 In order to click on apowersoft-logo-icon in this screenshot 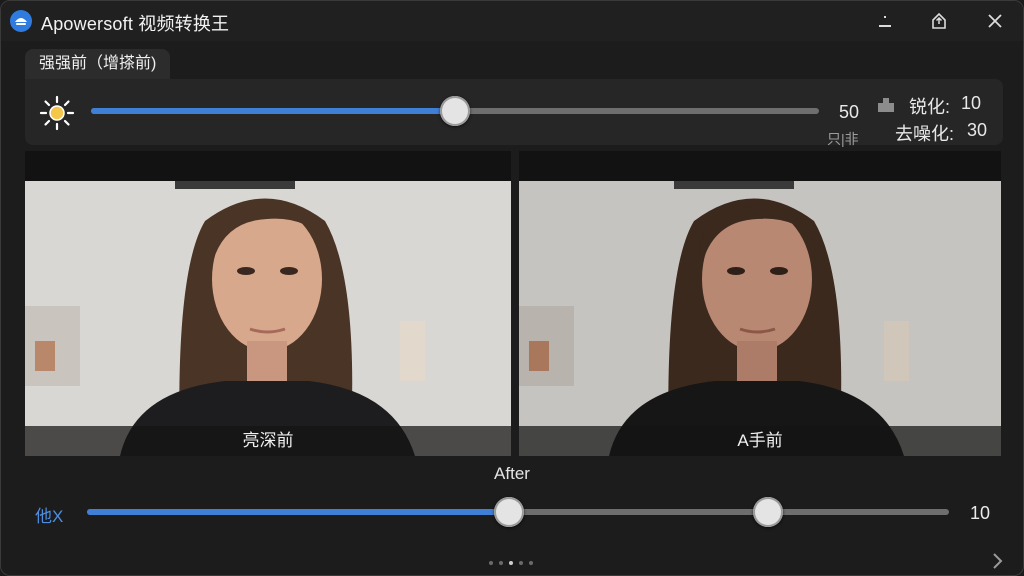, I will do `click(21, 21)`.